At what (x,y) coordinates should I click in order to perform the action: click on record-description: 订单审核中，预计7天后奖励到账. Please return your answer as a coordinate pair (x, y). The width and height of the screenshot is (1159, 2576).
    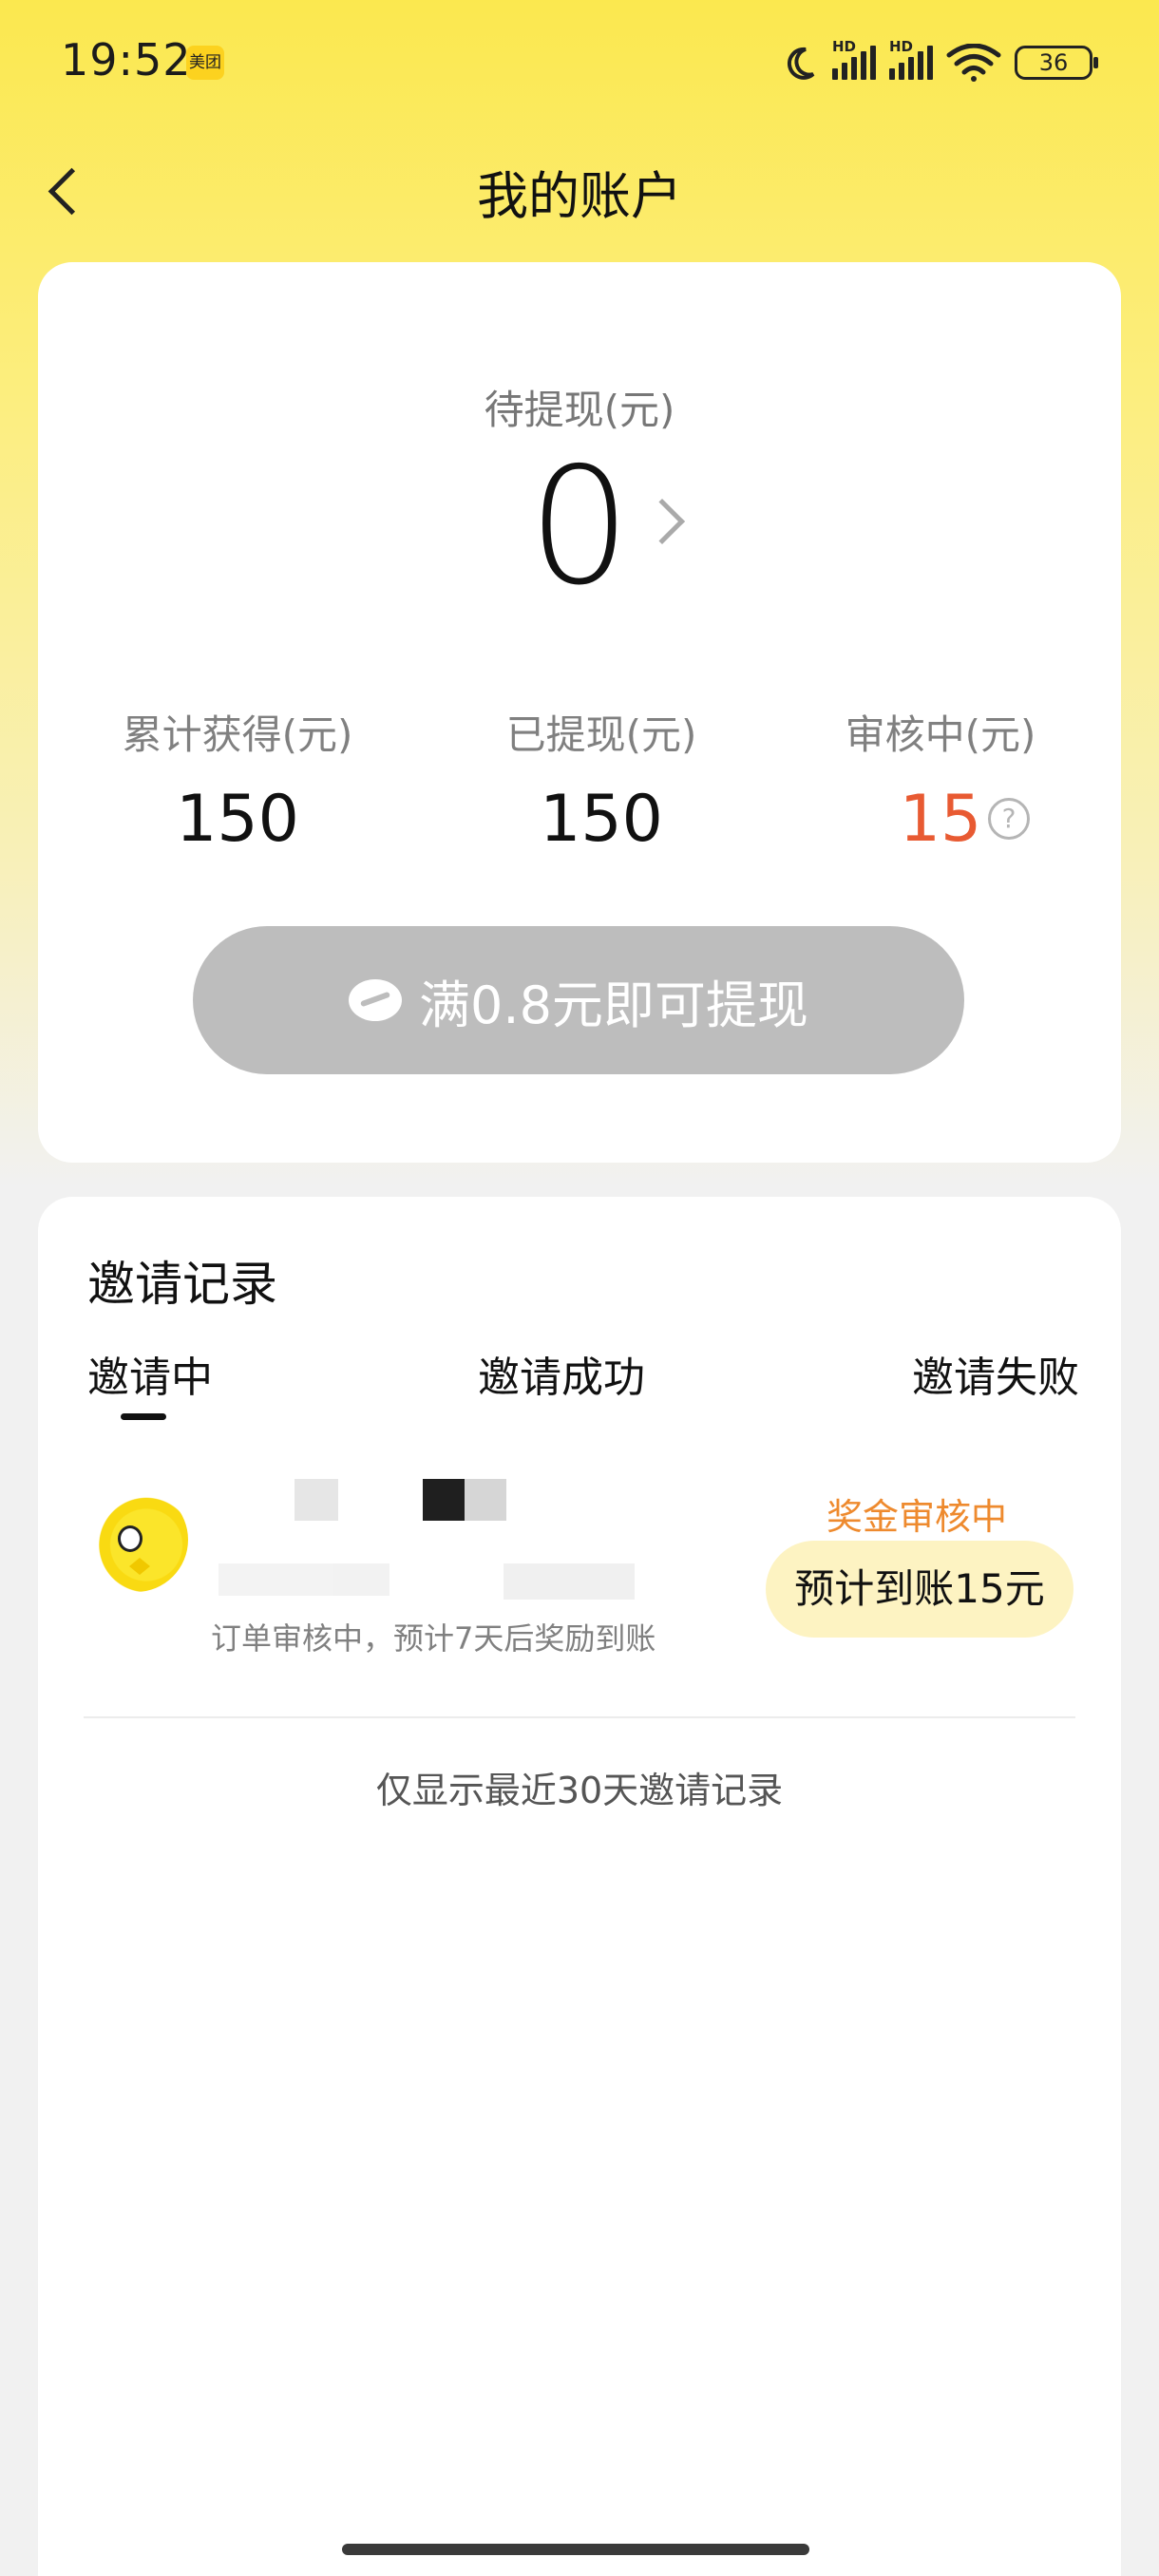
    Looking at the image, I should click on (433, 1638).